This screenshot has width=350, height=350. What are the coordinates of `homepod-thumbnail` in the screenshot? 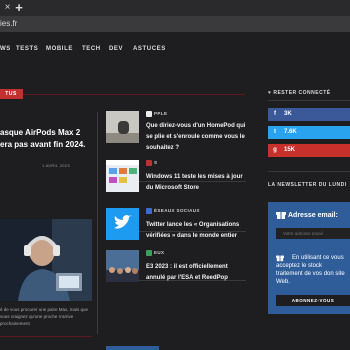 It's located at (122, 127).